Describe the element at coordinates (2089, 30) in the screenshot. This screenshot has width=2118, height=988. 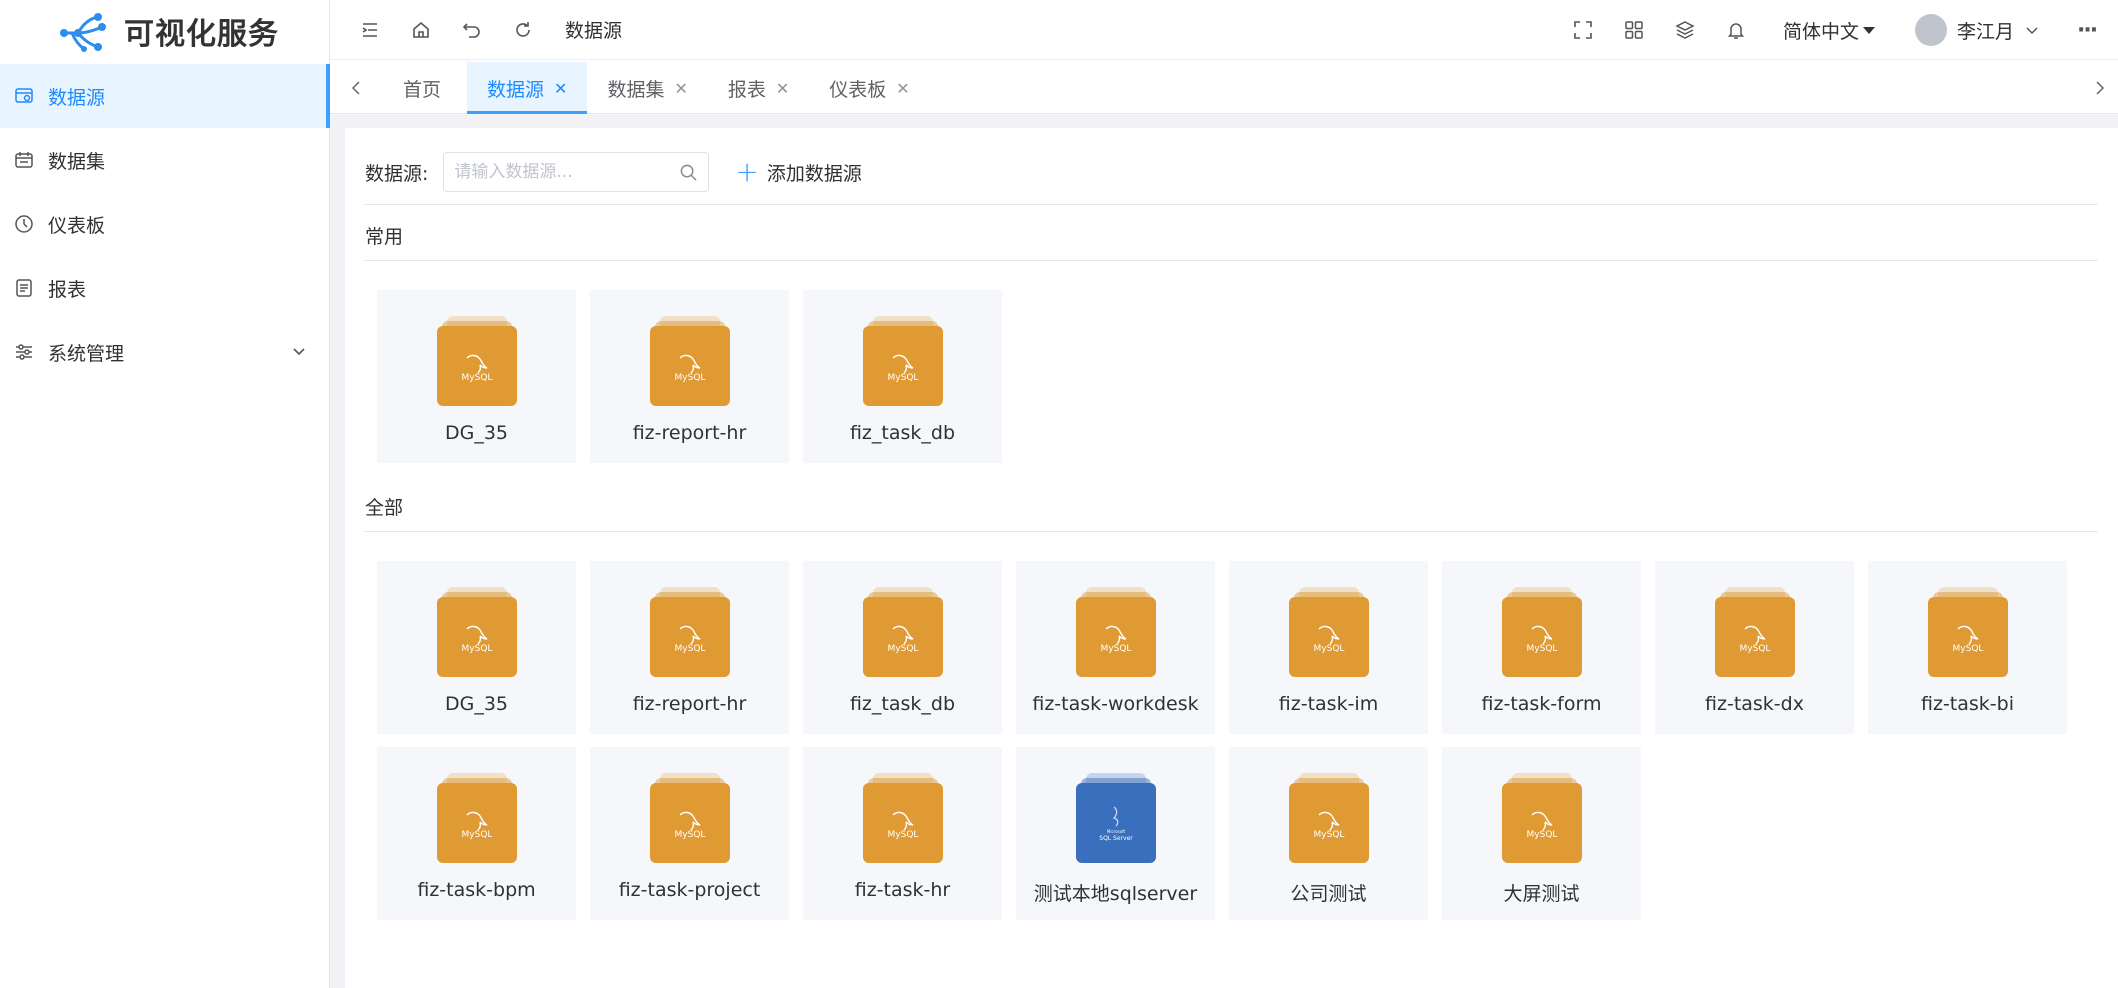
I see `more-icon: ···` at that location.